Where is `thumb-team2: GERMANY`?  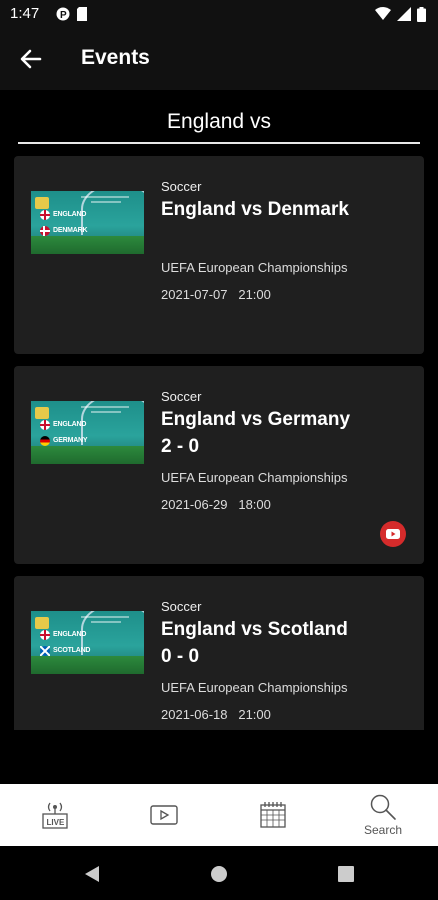 thumb-team2: GERMANY is located at coordinates (70, 440).